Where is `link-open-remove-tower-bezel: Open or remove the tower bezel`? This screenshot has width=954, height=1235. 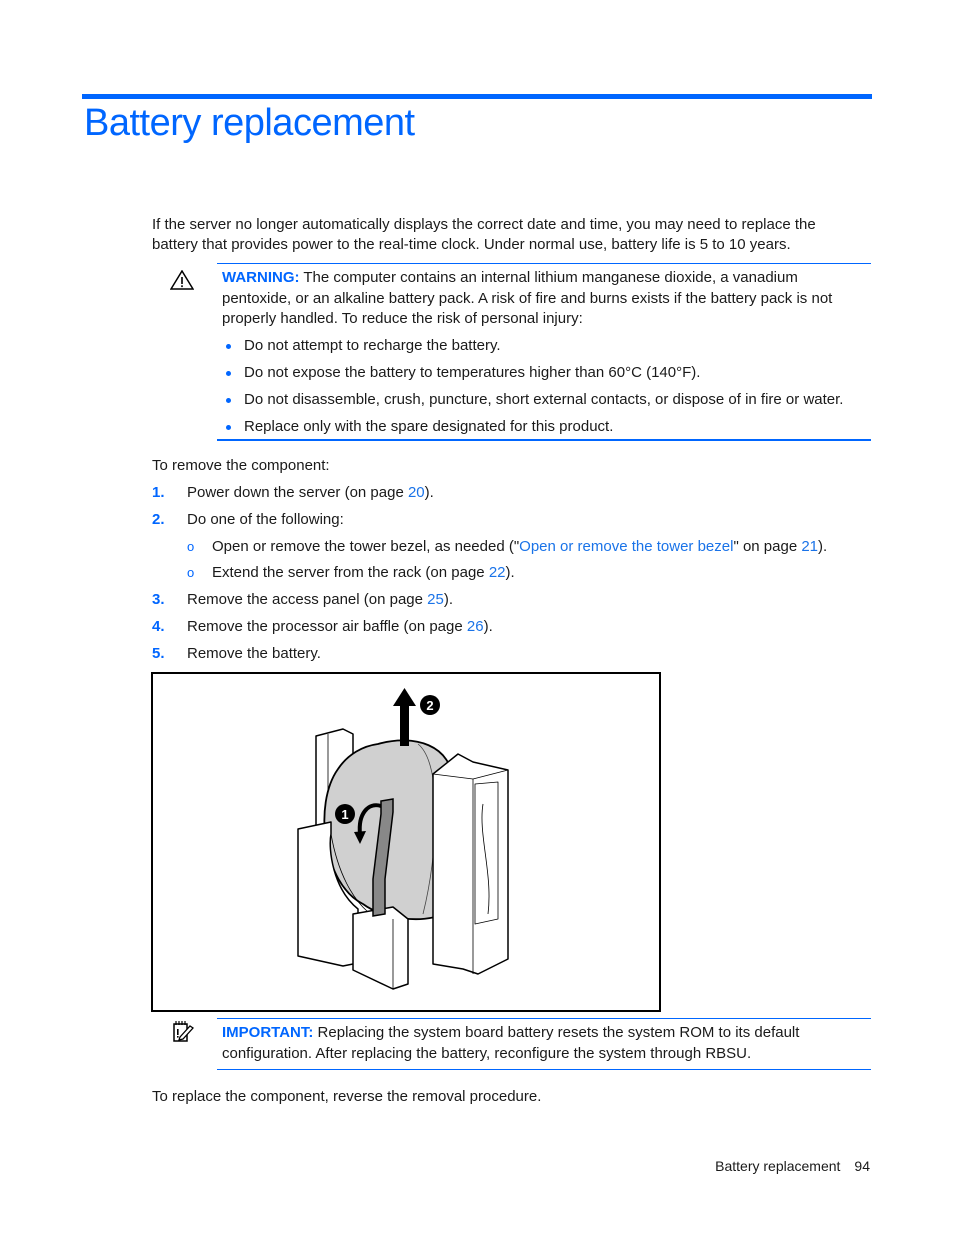
link-open-remove-tower-bezel: Open or remove the tower bezel is located at coordinates (626, 546).